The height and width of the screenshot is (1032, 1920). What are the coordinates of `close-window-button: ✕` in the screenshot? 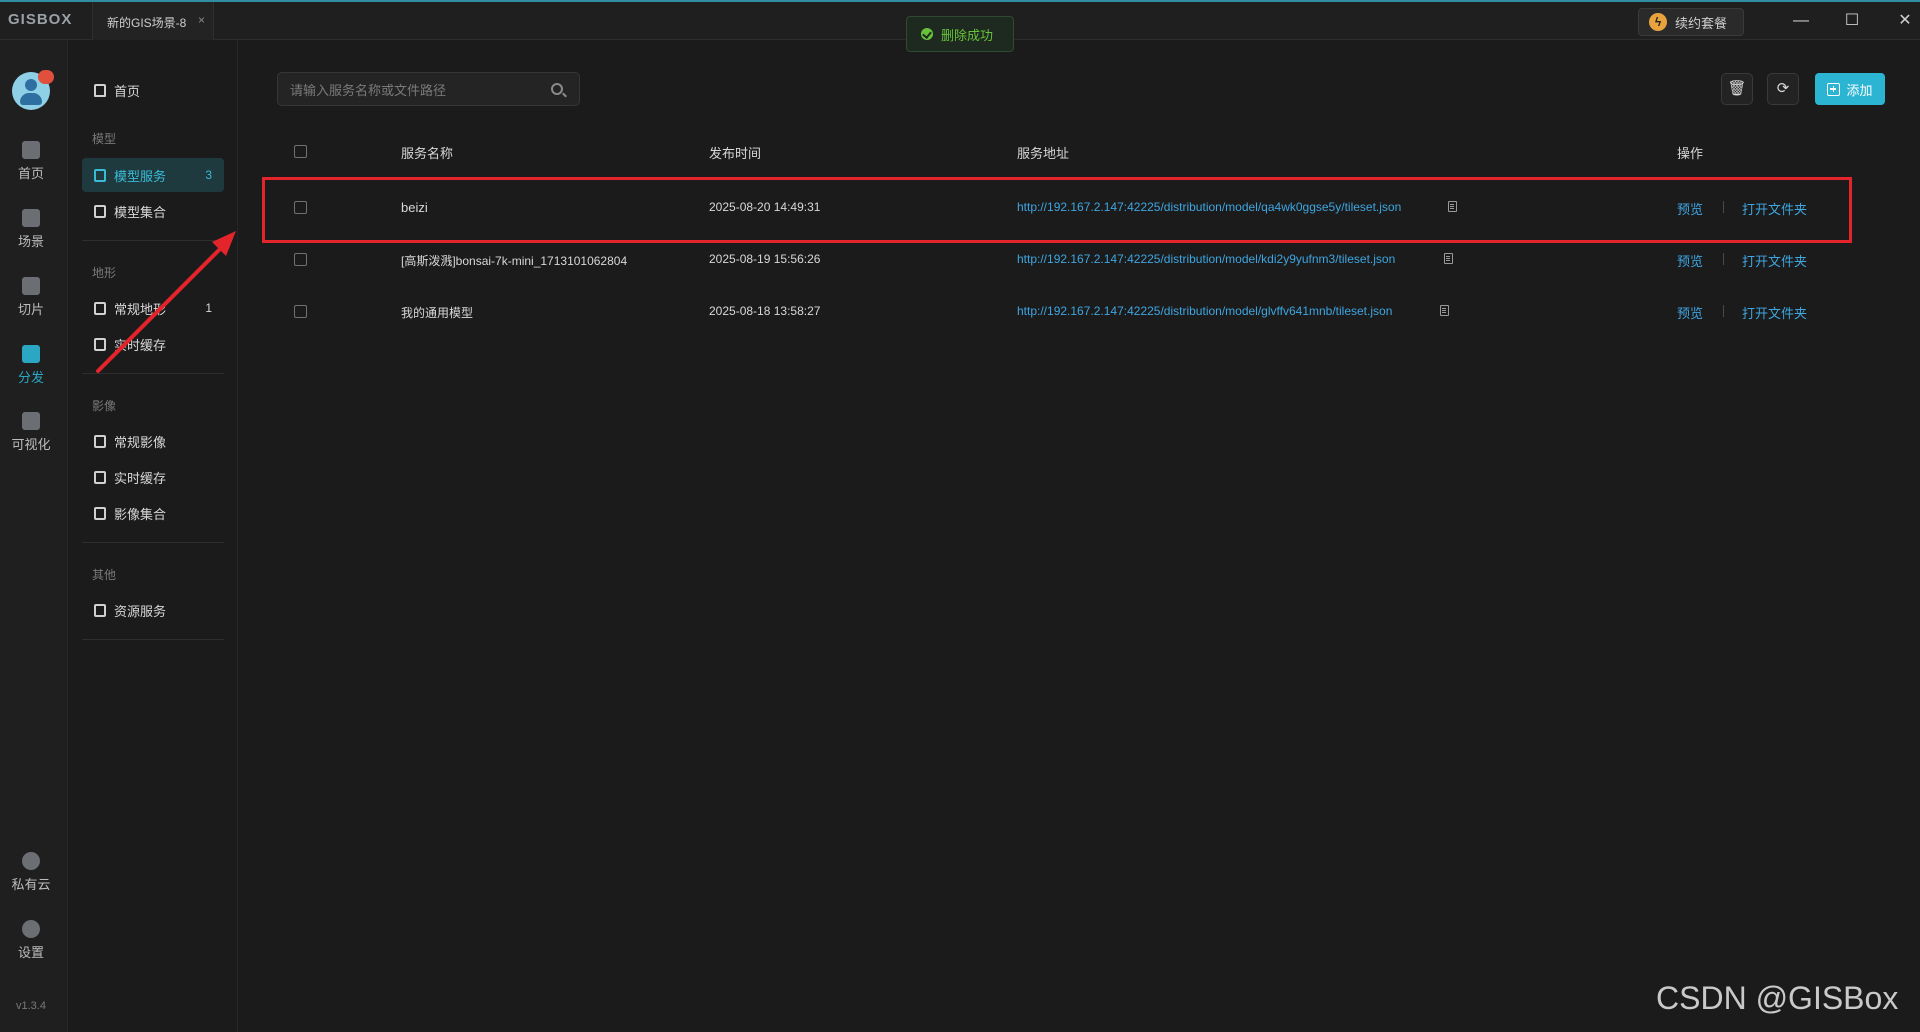 It's located at (1905, 21).